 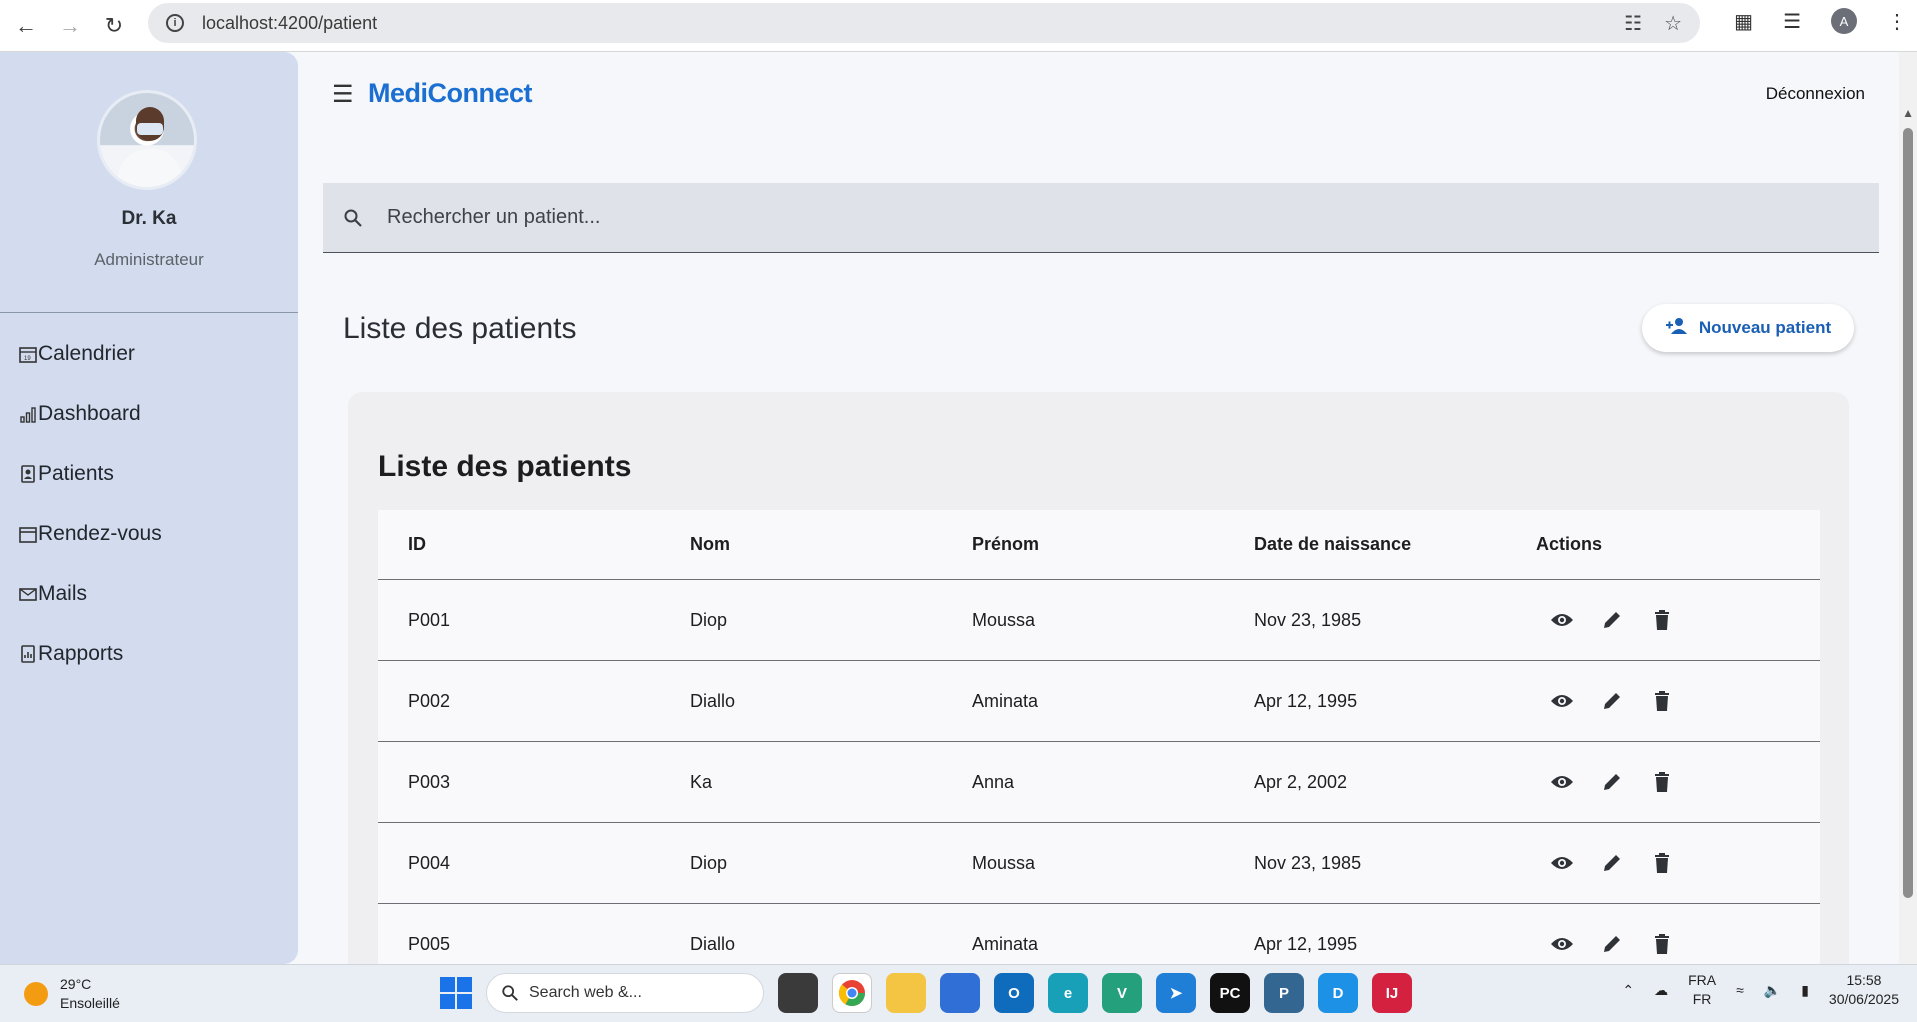 What do you see at coordinates (1099, 863) in the screenshot?
I see `table-row: P004 Diop Moussa Nov 23, 1985` at bounding box center [1099, 863].